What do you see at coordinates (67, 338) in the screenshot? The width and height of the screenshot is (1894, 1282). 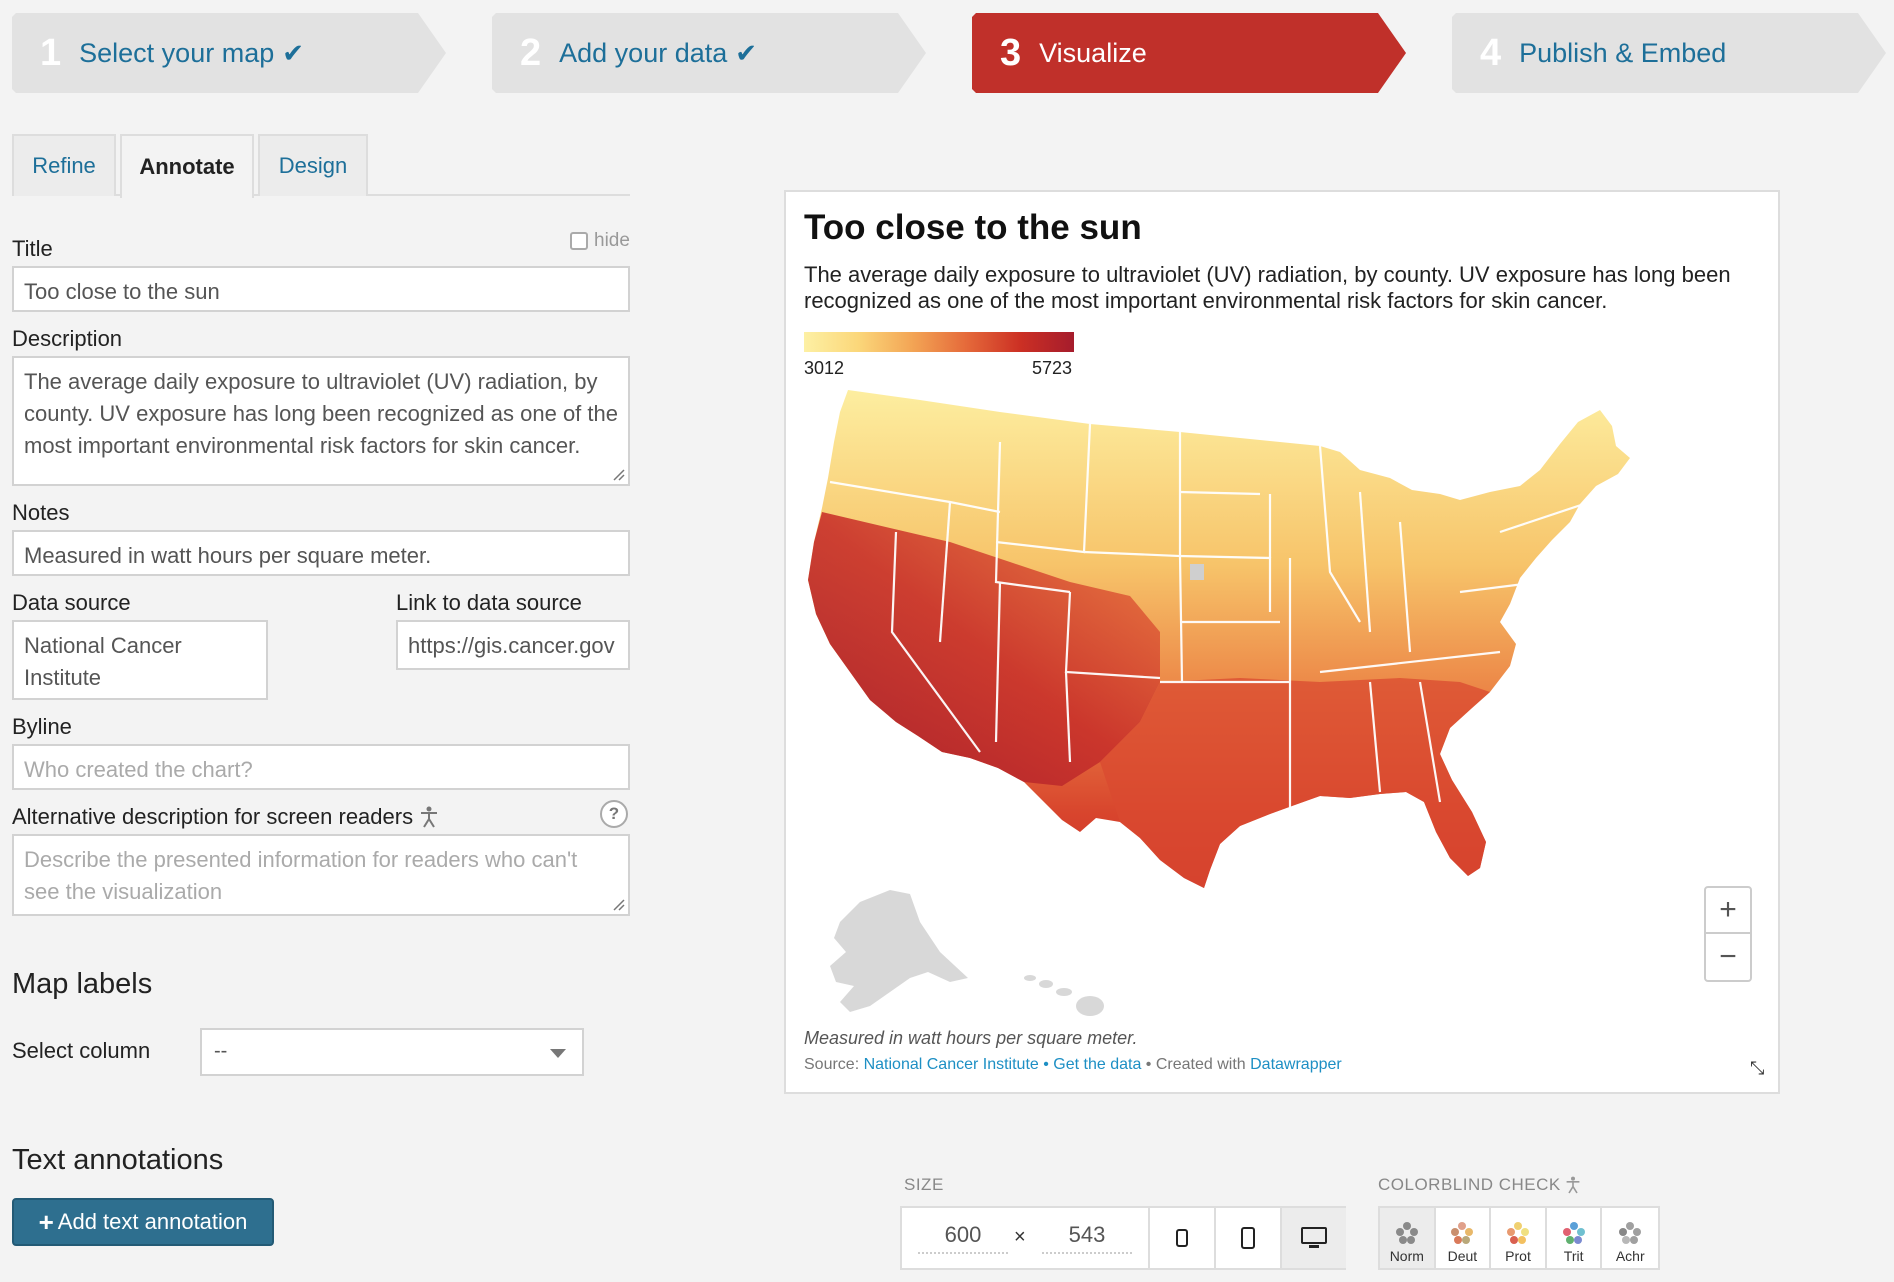 I see `description-label: Description` at bounding box center [67, 338].